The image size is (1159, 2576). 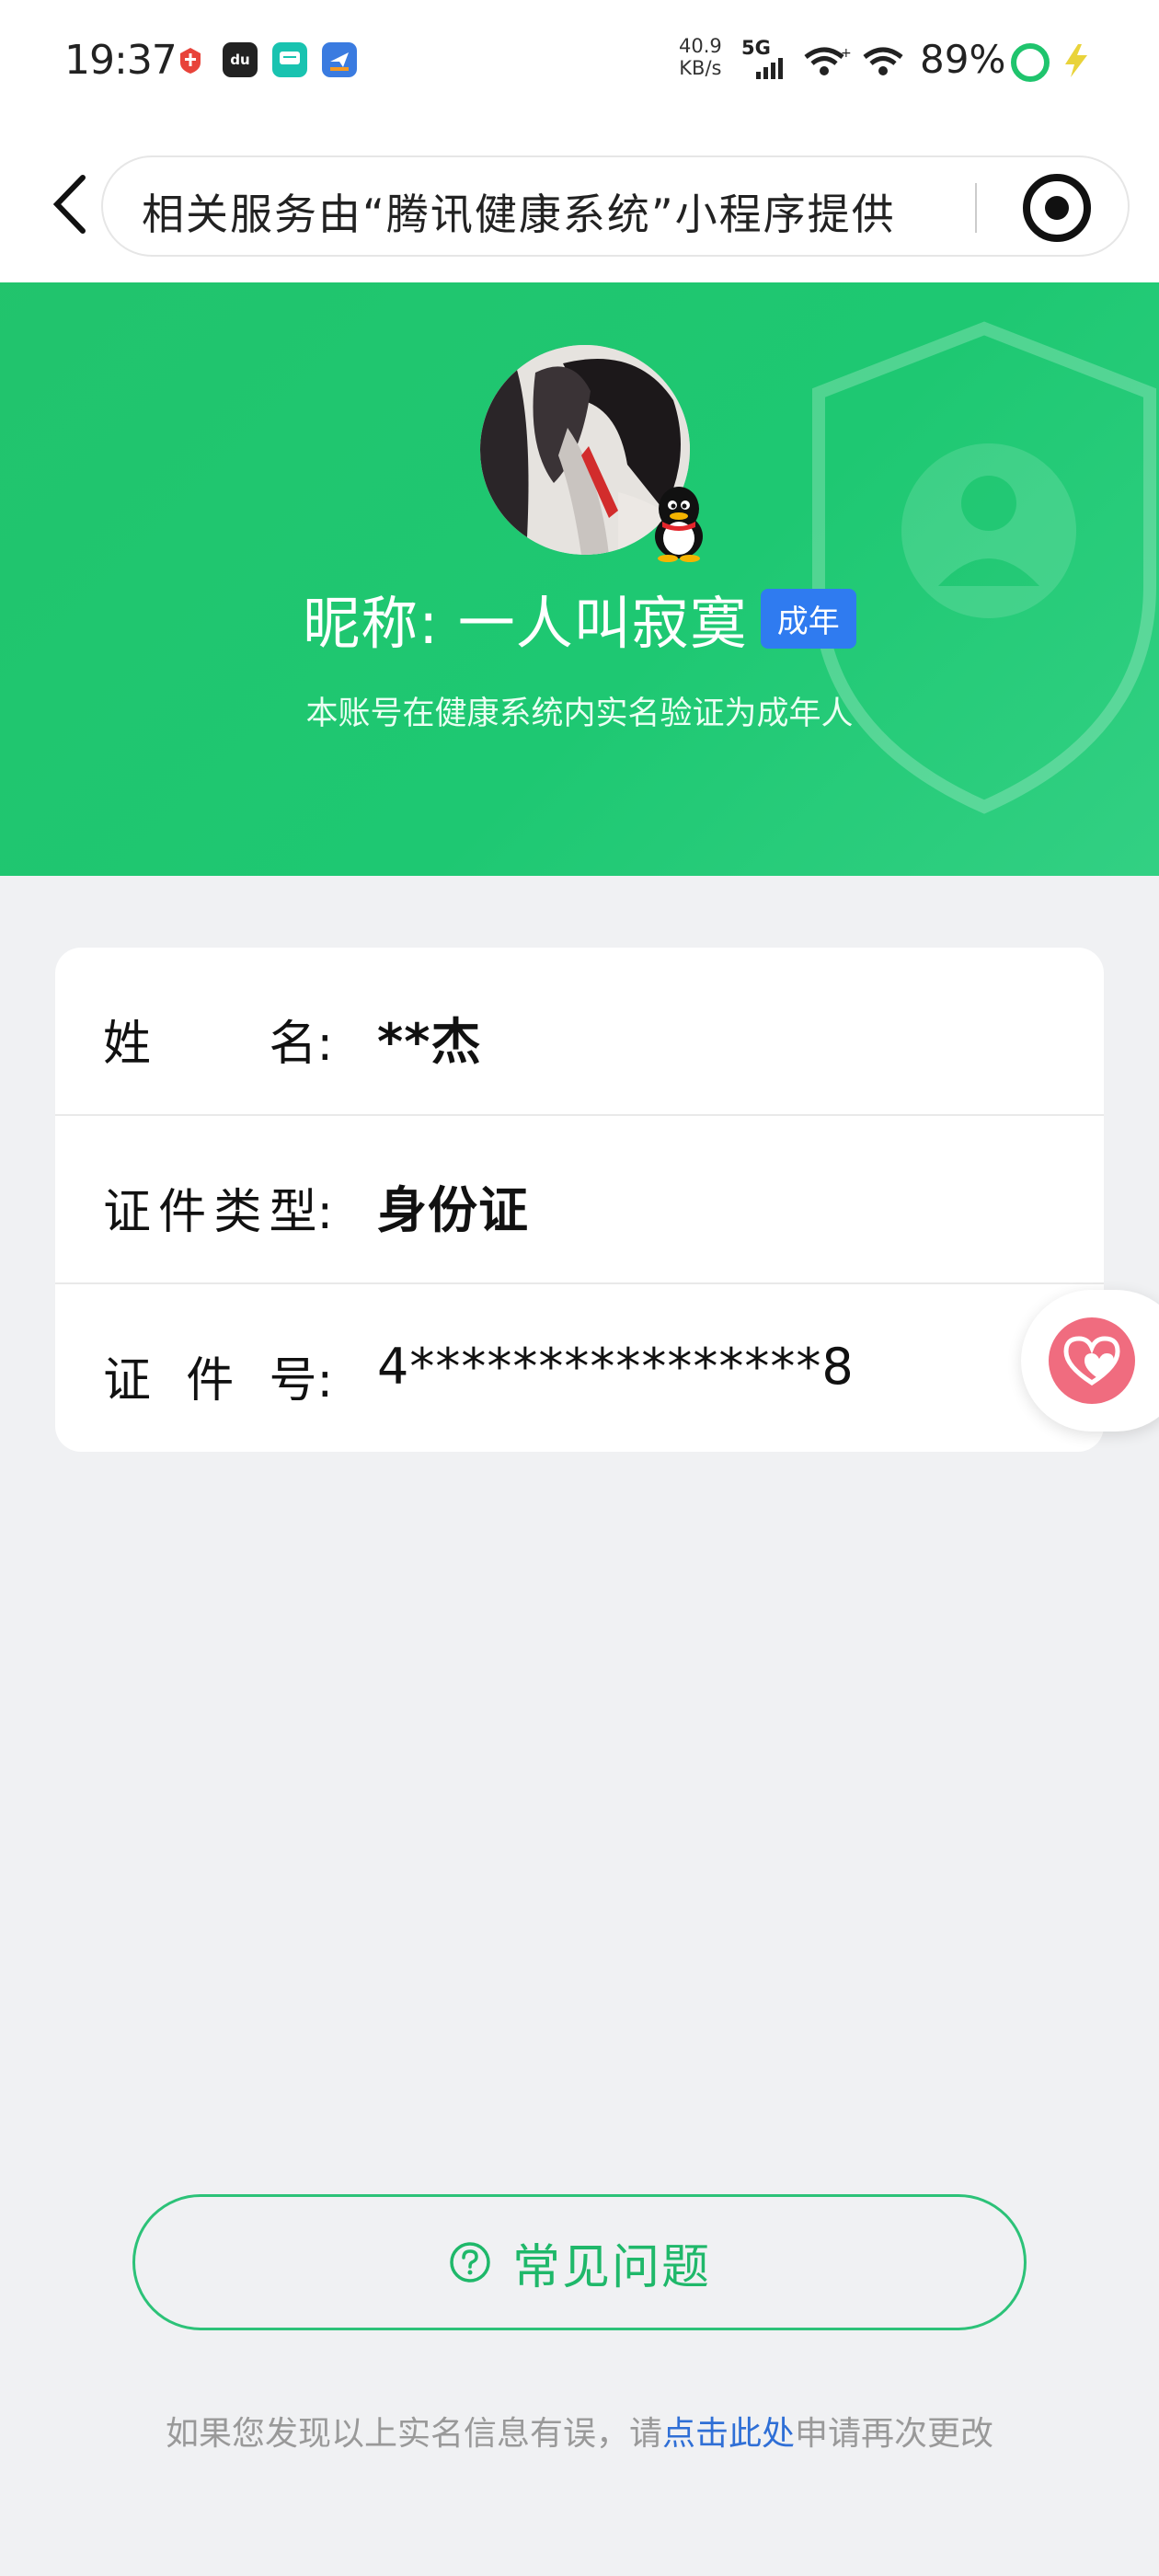 I want to click on info-label-name: 姓名:, so click(x=218, y=1044).